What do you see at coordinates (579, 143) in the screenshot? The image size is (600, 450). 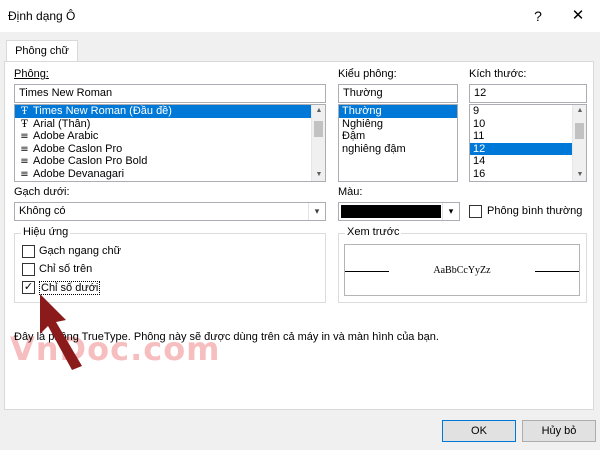 I see `size-list-scrollbar: ▲ ▼` at bounding box center [579, 143].